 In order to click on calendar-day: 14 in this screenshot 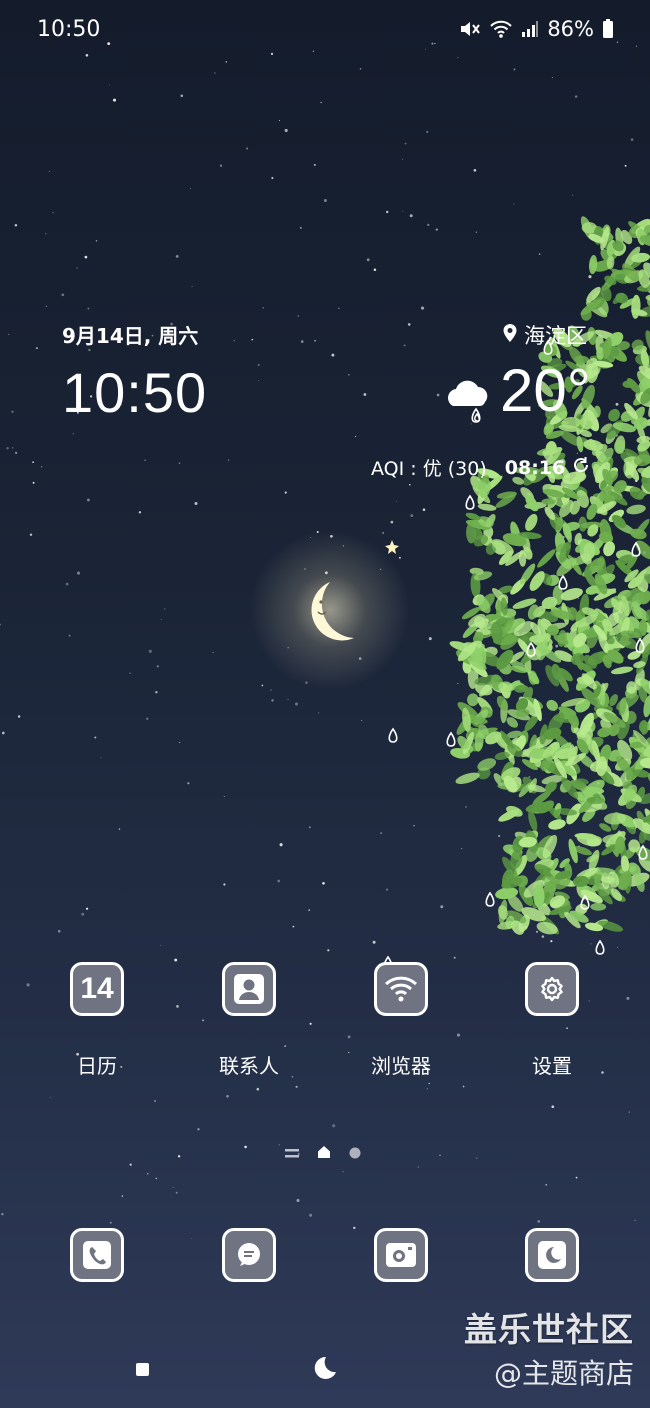, I will do `click(97, 988)`.